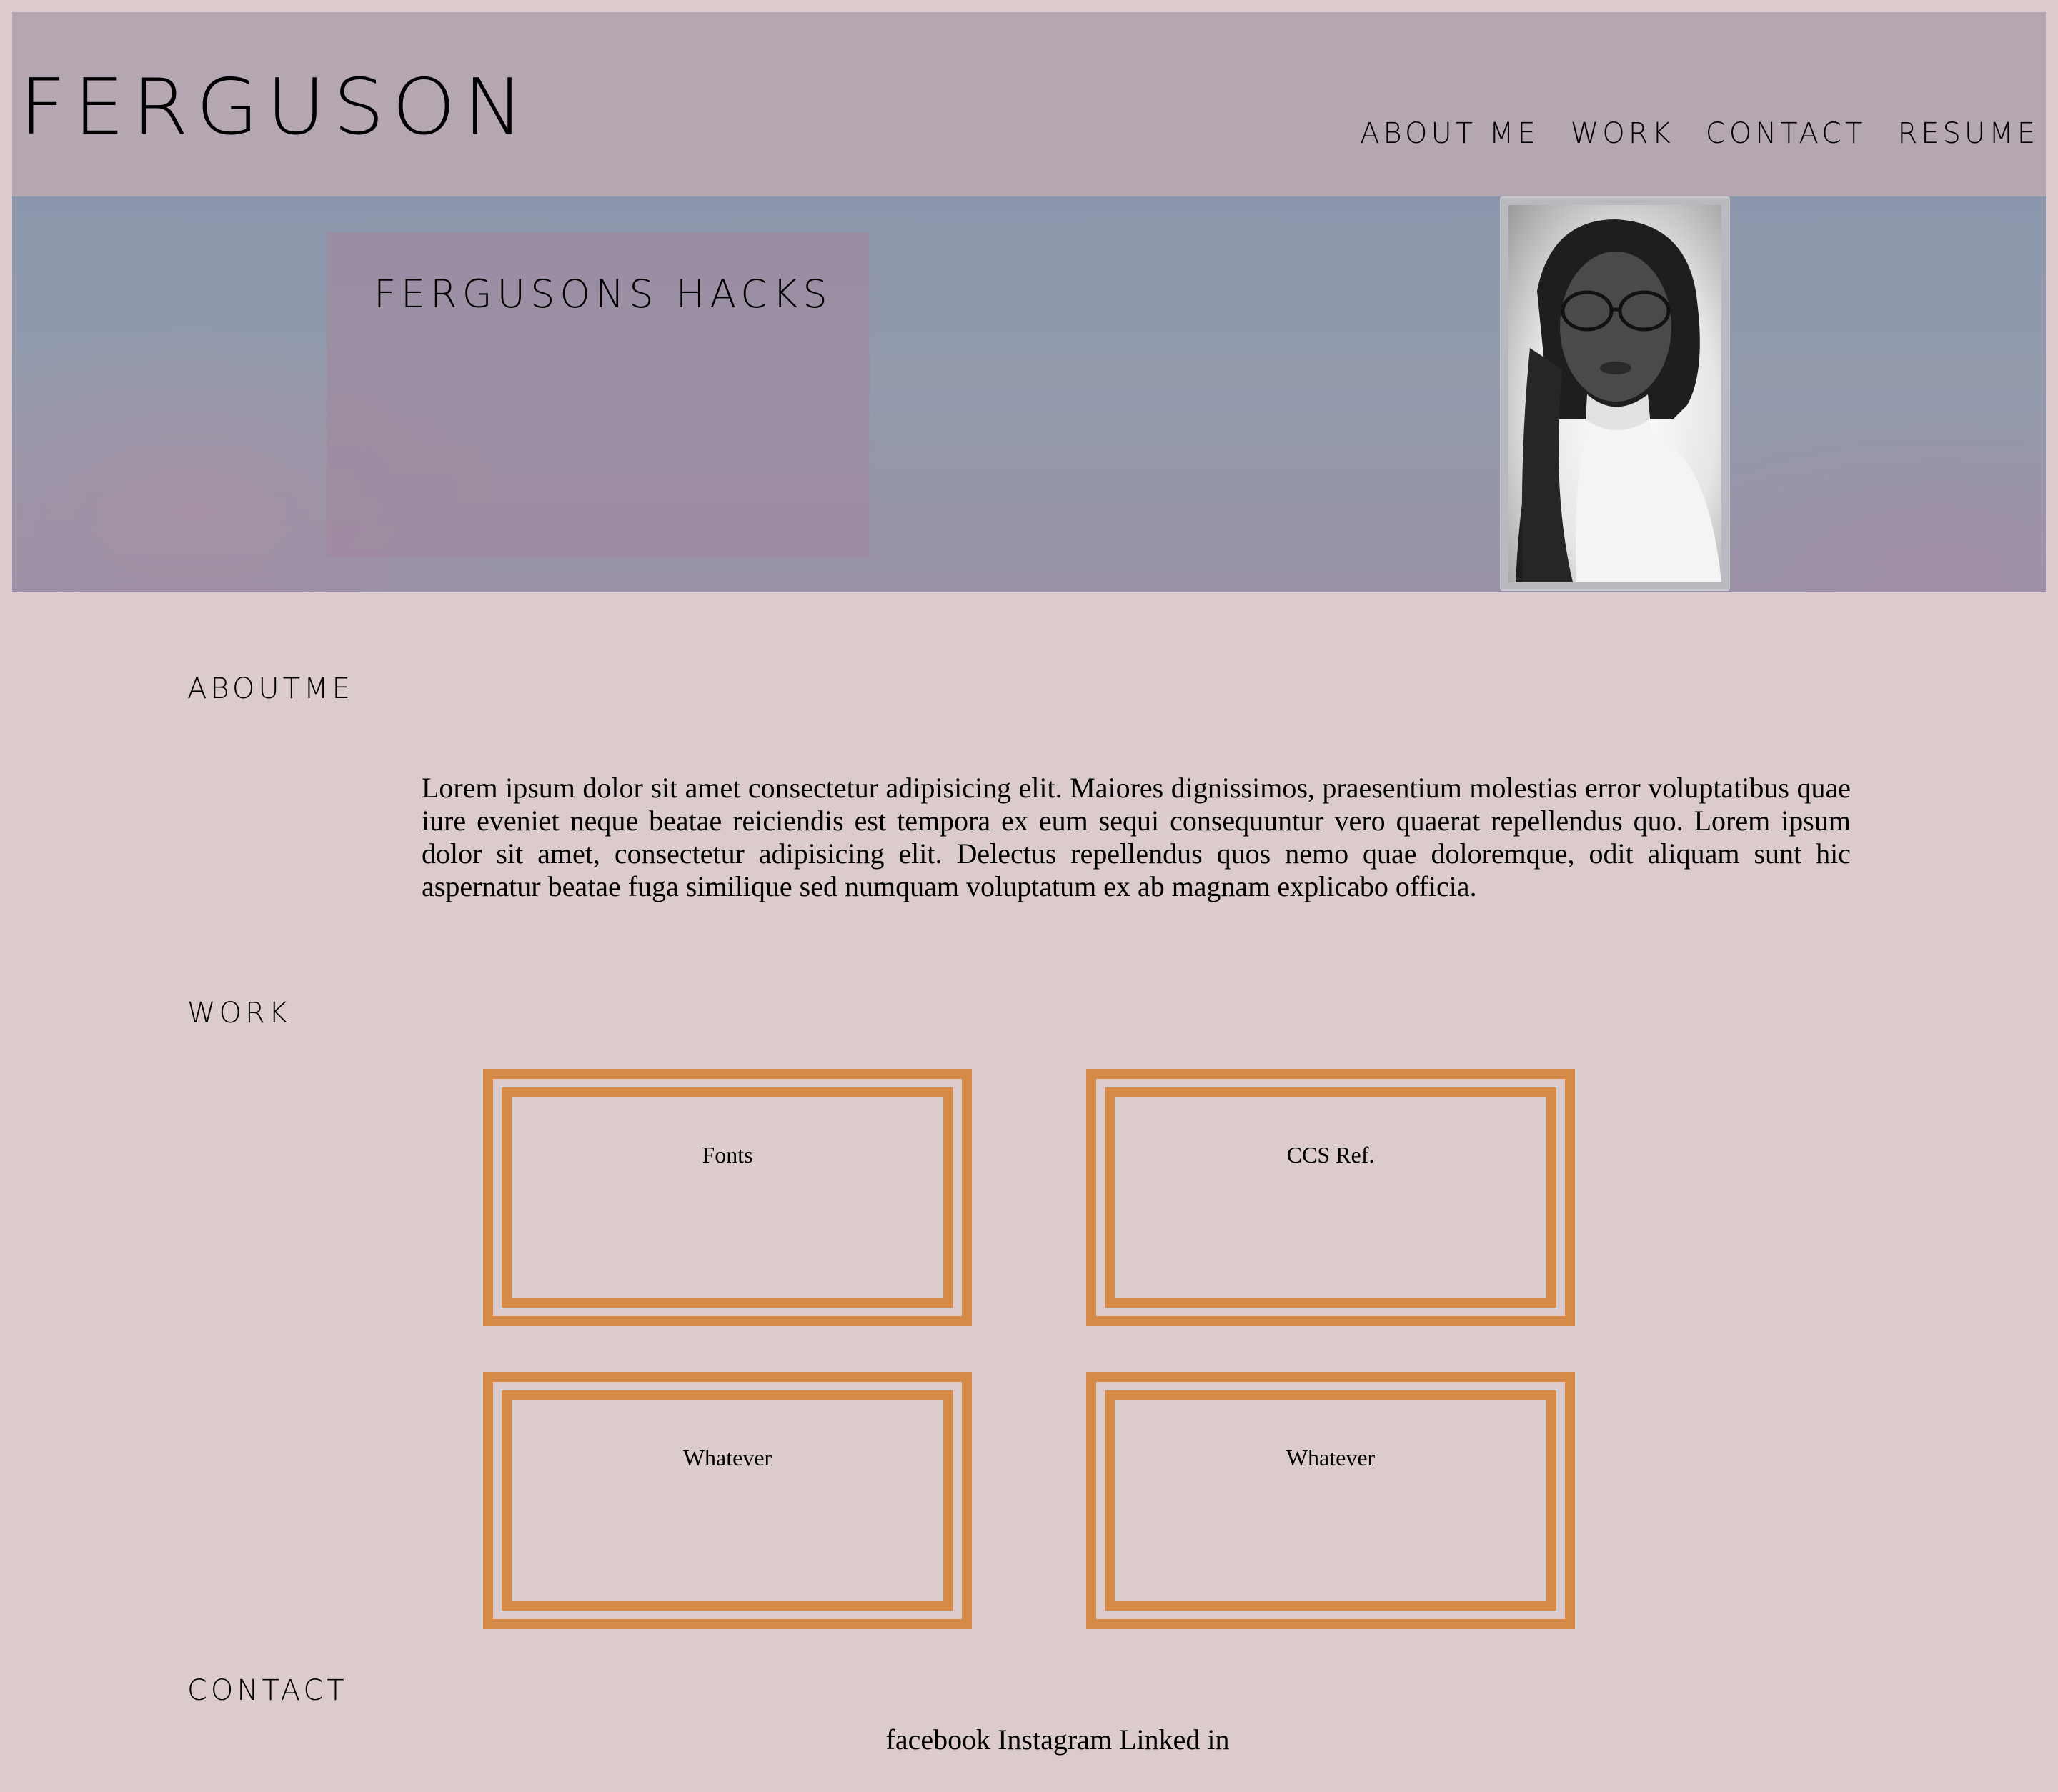 This screenshot has width=2058, height=1792. What do you see at coordinates (1330, 1155) in the screenshot?
I see `work-card-label: CCS Ref.` at bounding box center [1330, 1155].